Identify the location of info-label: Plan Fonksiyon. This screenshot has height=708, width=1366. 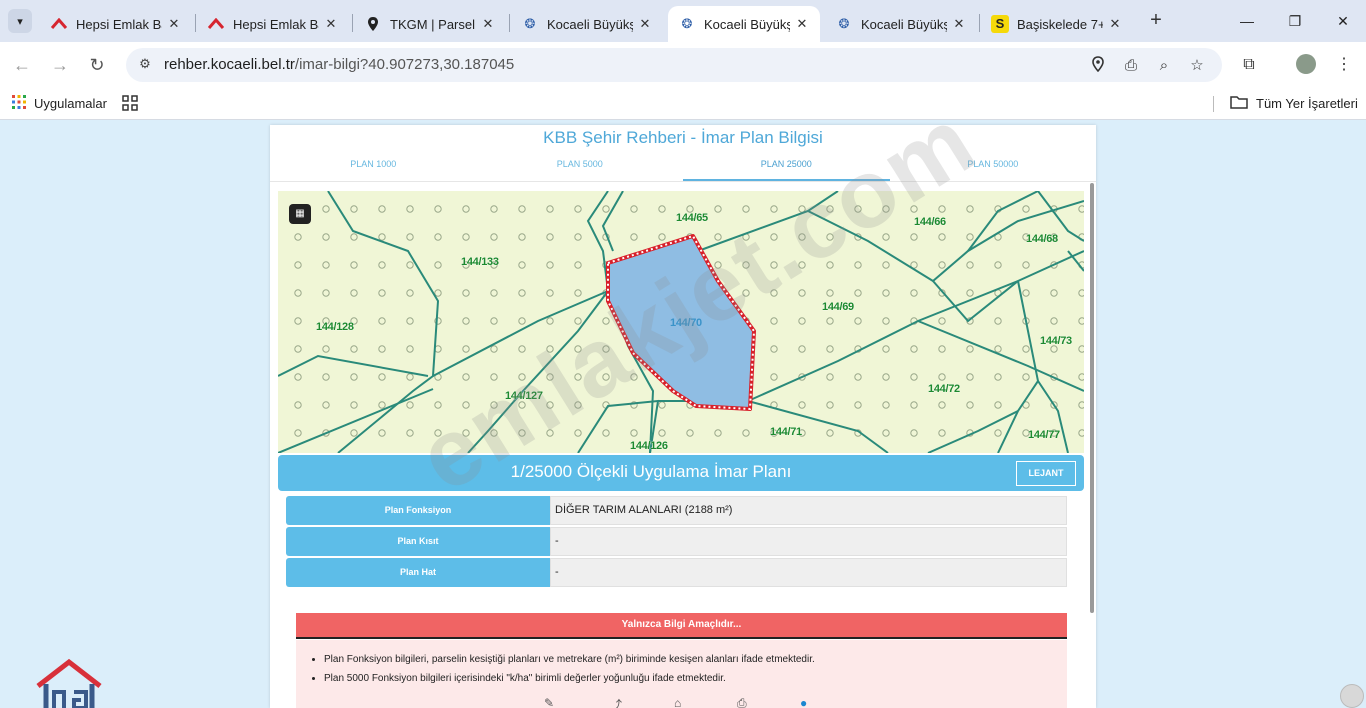
(418, 510).